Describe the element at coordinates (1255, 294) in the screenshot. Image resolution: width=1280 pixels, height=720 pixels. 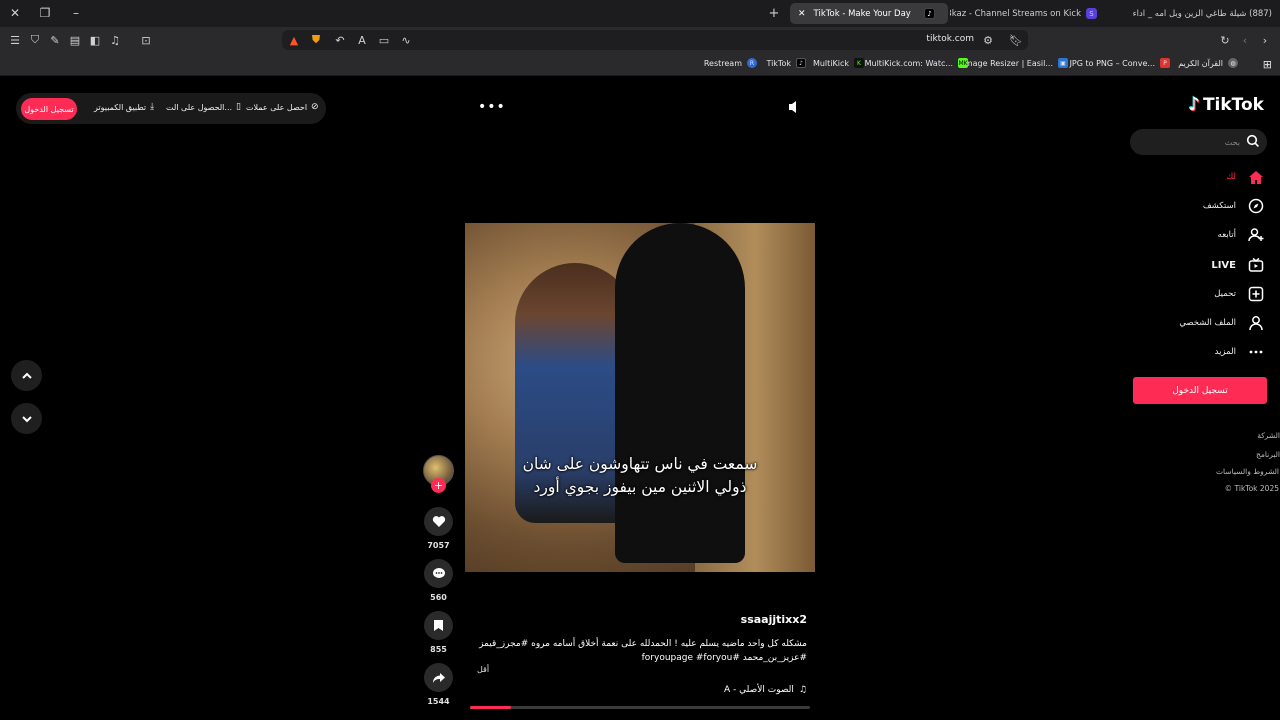
I see `upload-icon` at that location.